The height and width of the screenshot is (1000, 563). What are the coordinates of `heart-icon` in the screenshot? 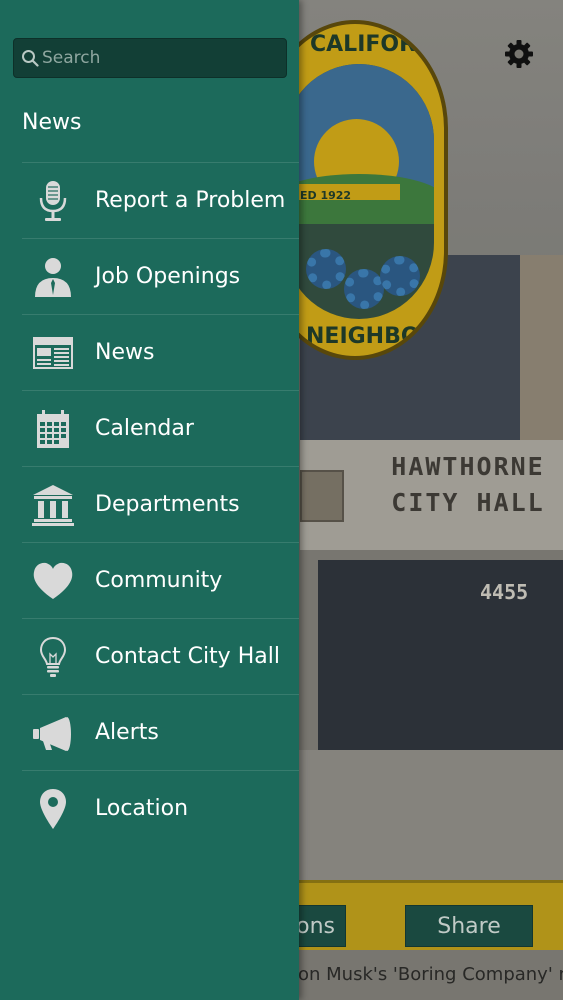 It's located at (53, 581).